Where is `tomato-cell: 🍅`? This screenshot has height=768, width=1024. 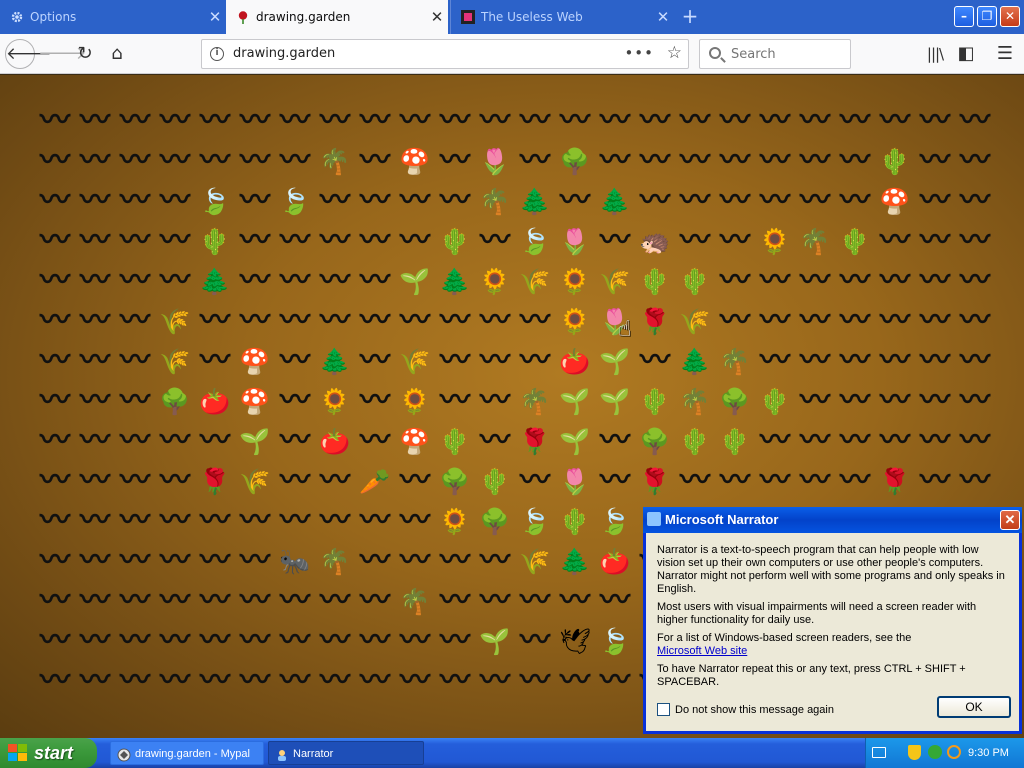
tomato-cell: 🍅 is located at coordinates (575, 362).